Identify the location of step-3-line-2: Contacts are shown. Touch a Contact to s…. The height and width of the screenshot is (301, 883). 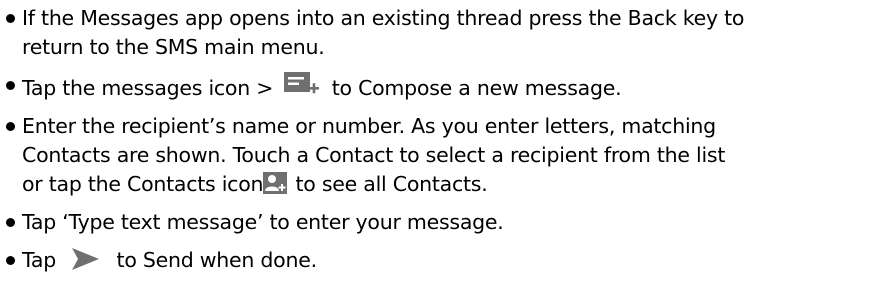
(374, 155).